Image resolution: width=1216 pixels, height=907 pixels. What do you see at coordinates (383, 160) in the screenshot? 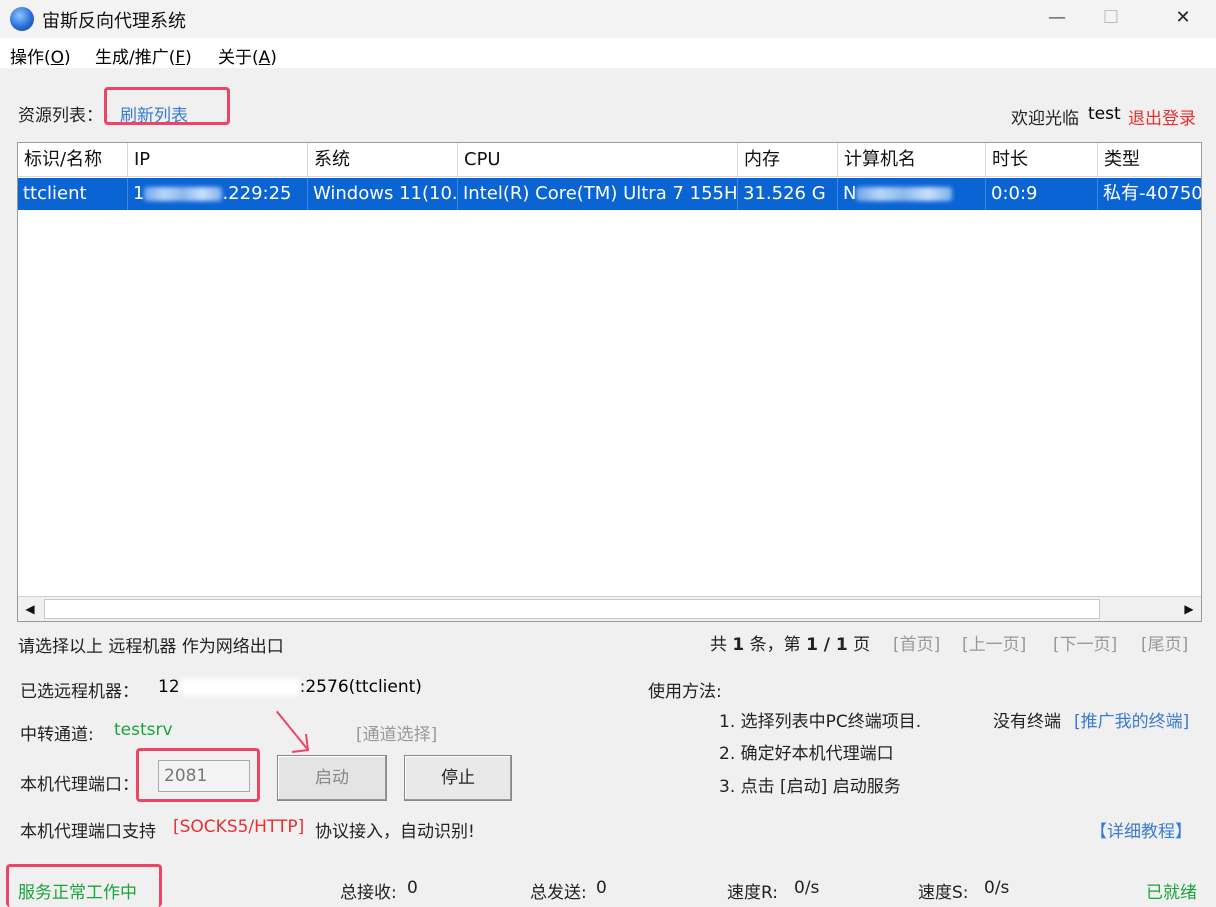
I see `col-os: 系统` at bounding box center [383, 160].